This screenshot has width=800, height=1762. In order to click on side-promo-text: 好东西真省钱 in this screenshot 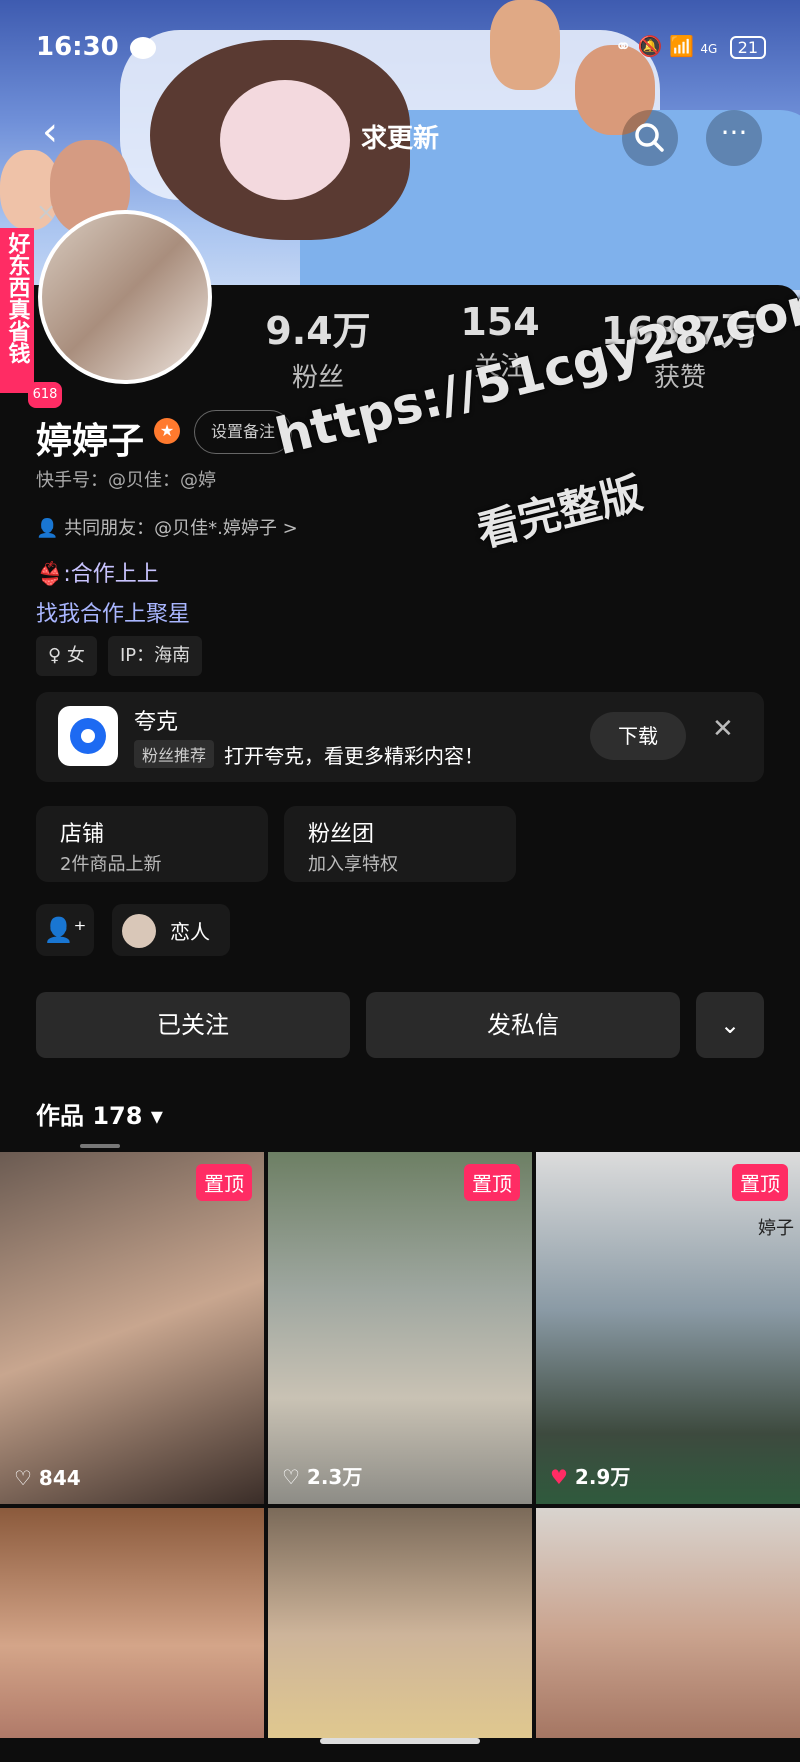, I will do `click(17, 298)`.